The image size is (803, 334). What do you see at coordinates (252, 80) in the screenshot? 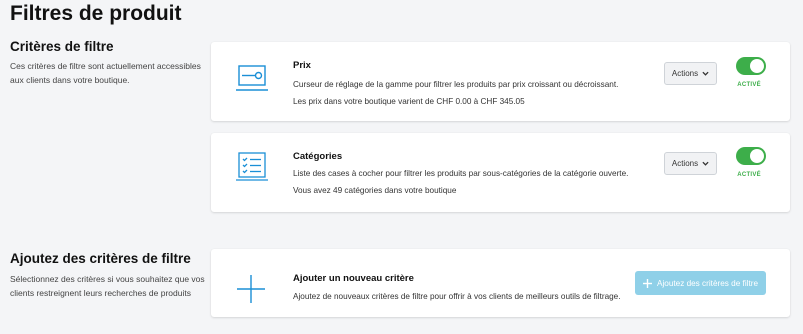
I see `range-slider-icon` at bounding box center [252, 80].